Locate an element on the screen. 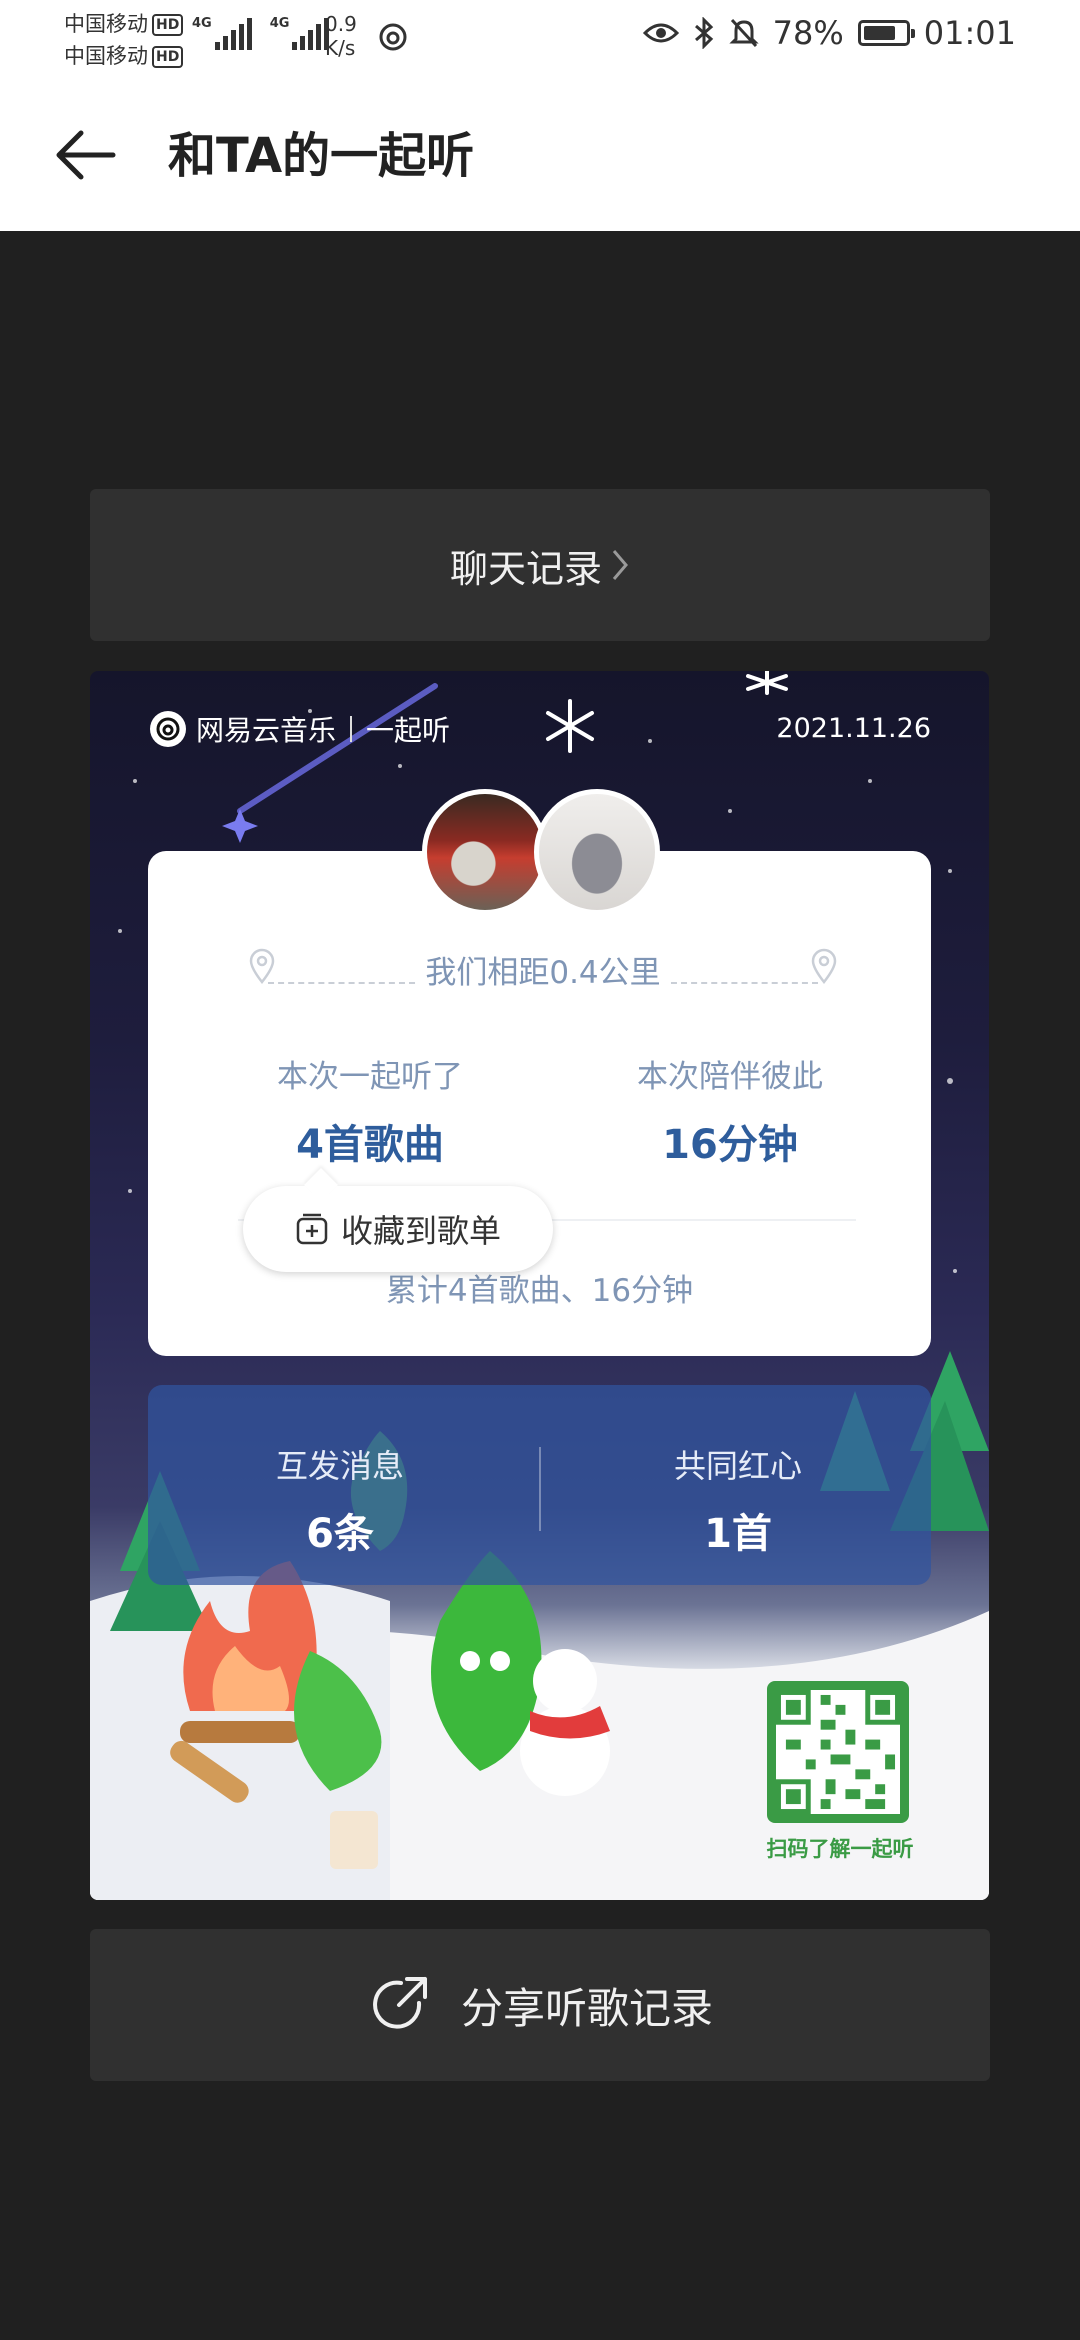 The image size is (1080, 2340). hearts-label: 共同红心 is located at coordinates (737, 1466).